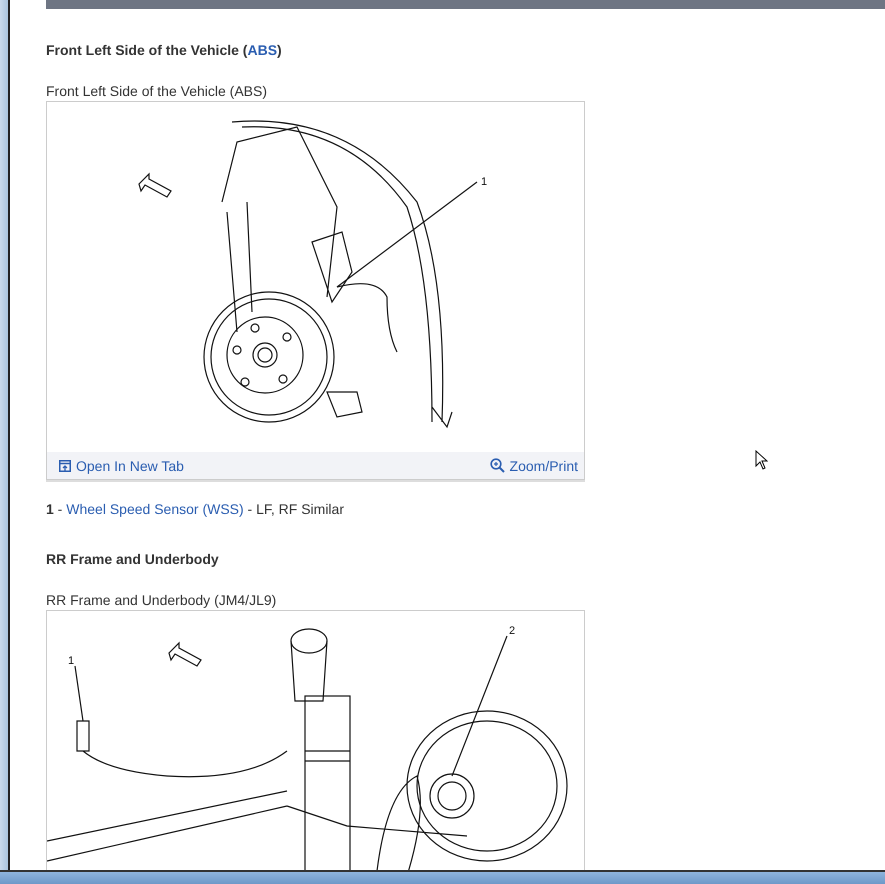 This screenshot has width=885, height=884. Describe the element at coordinates (761, 460) in the screenshot. I see `mouse-cursor-icon` at that location.